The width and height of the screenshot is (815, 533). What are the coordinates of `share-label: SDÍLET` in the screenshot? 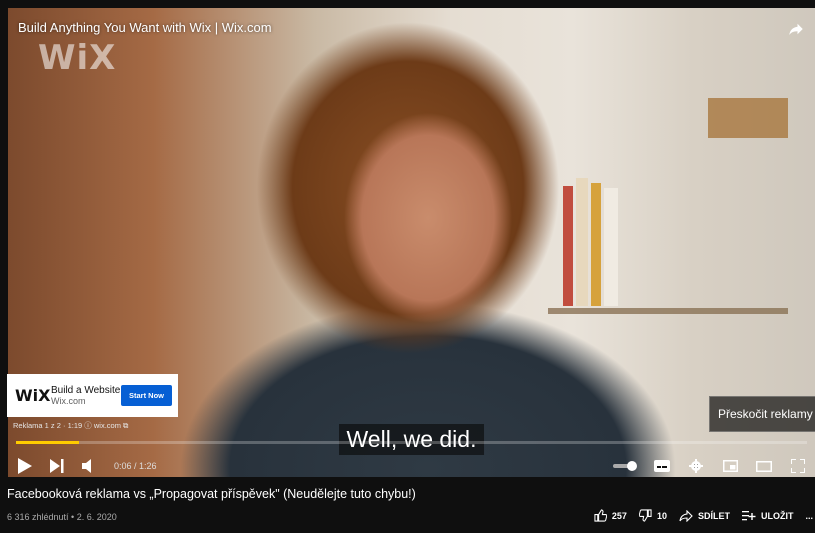 It's located at (713, 515).